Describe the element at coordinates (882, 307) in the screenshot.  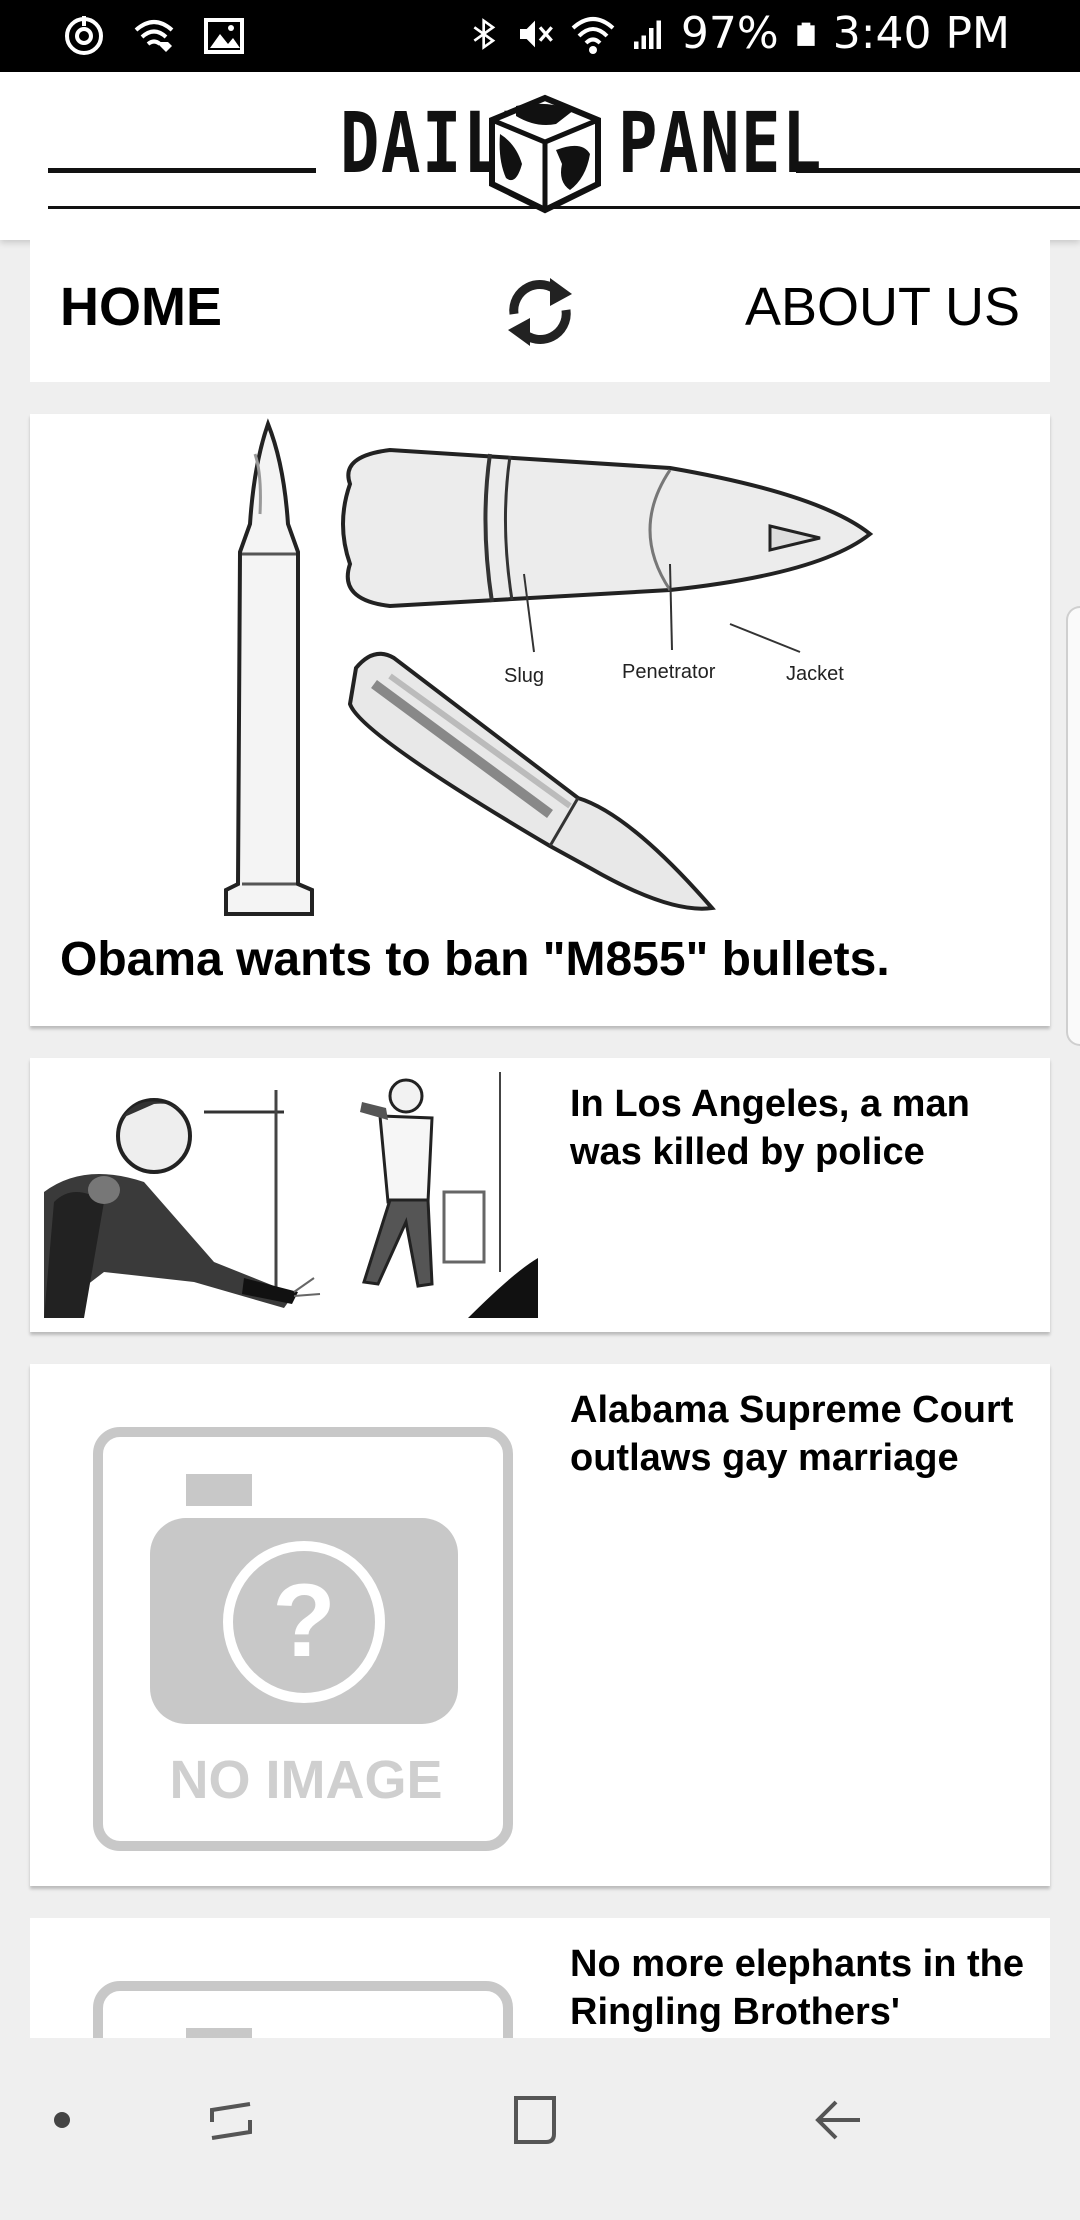
I see `about-us-link: ABOUT US` at that location.